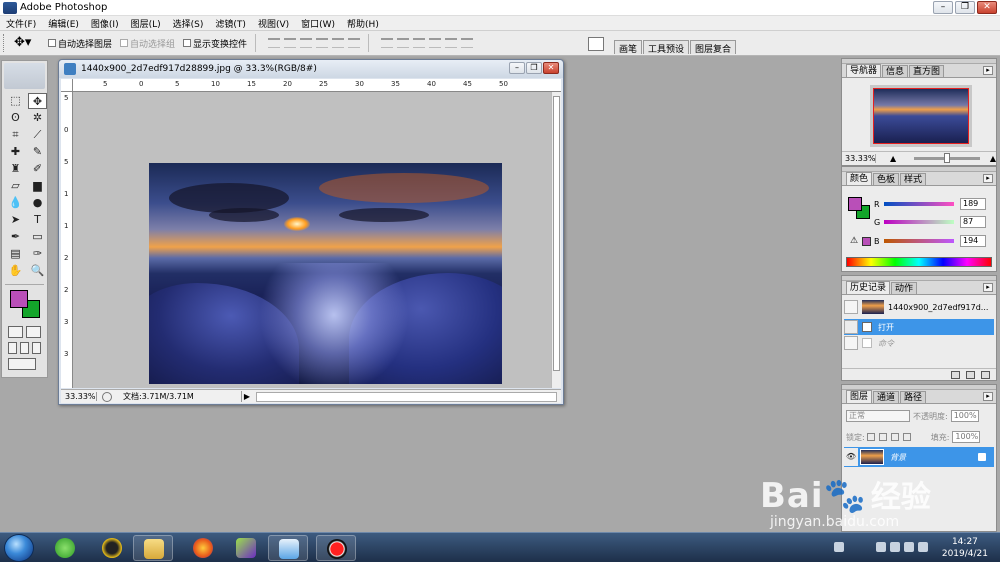 The width and height of the screenshot is (1000, 562). What do you see at coordinates (15, 237) in the screenshot?
I see `pen-tool-icon: ✒` at bounding box center [15, 237].